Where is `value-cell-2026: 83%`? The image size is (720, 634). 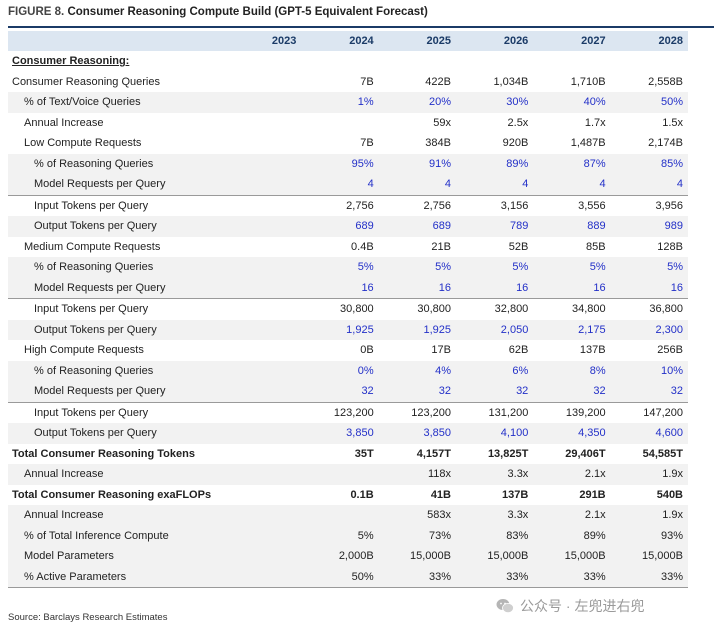
value-cell-2026: 83% is located at coordinates (495, 535).